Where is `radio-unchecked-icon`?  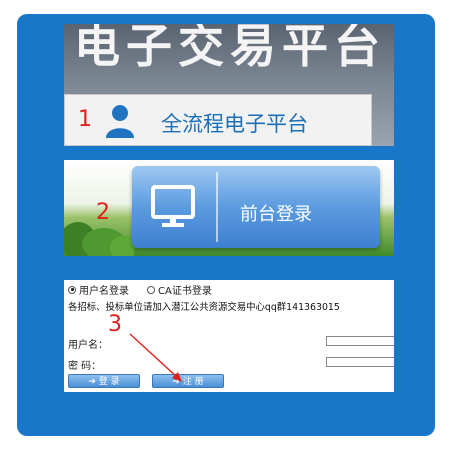
radio-unchecked-icon is located at coordinates (151, 289).